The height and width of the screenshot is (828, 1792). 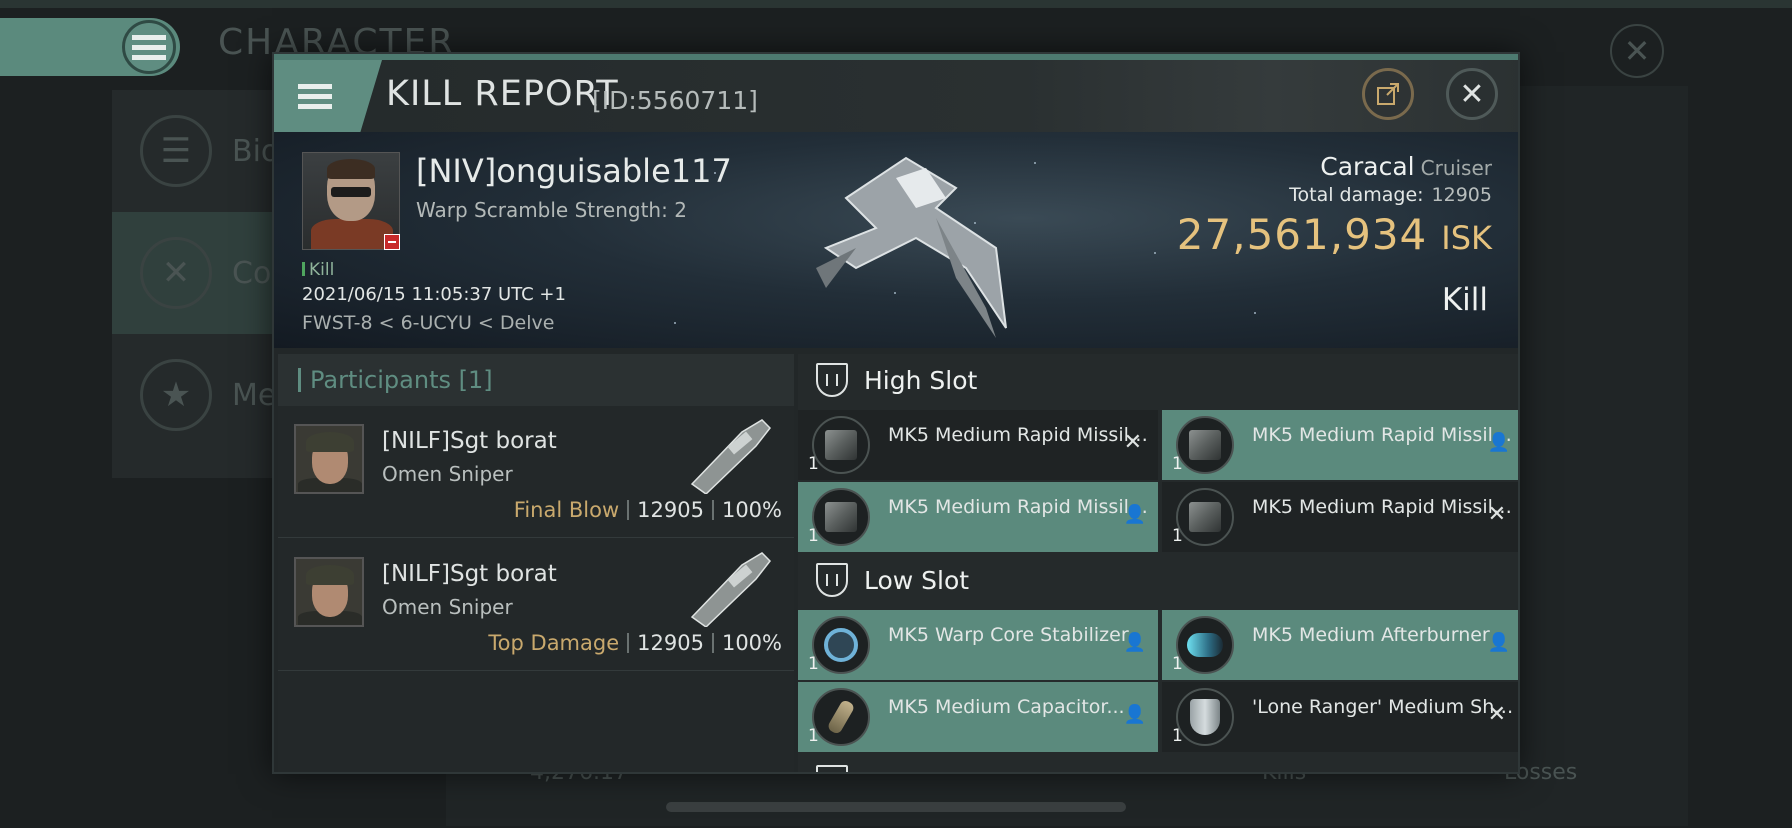 What do you see at coordinates (428, 323) in the screenshot?
I see `kill-location: FWST-8 < 6-UCYU < Delve` at bounding box center [428, 323].